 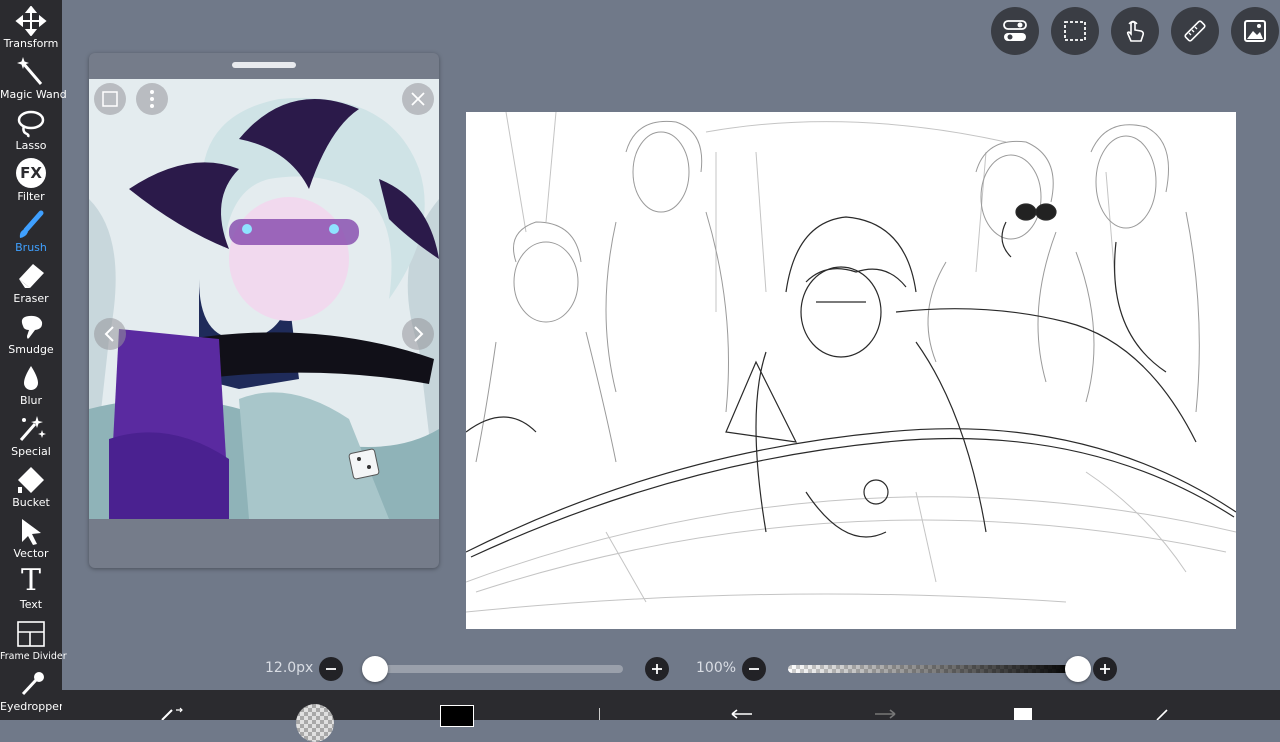 What do you see at coordinates (31, 502) in the screenshot?
I see `tool-label: Bucket` at bounding box center [31, 502].